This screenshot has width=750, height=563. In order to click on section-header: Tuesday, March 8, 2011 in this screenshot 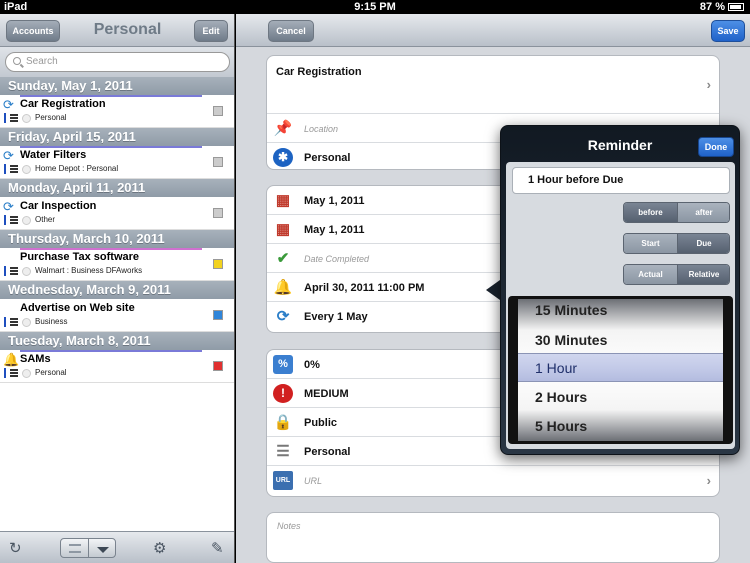, I will do `click(117, 341)`.